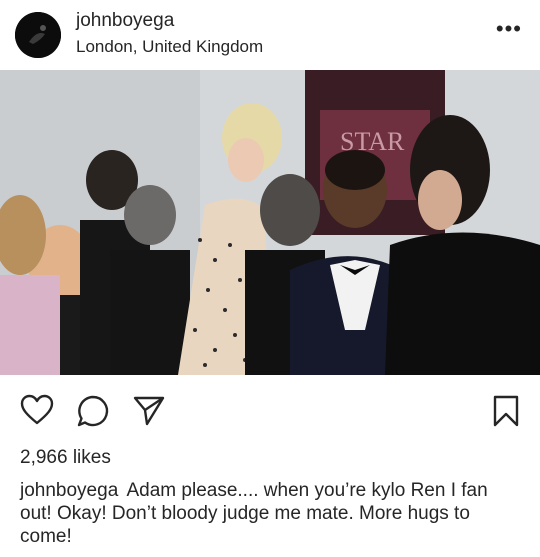  What do you see at coordinates (38, 35) in the screenshot?
I see `avatar` at bounding box center [38, 35].